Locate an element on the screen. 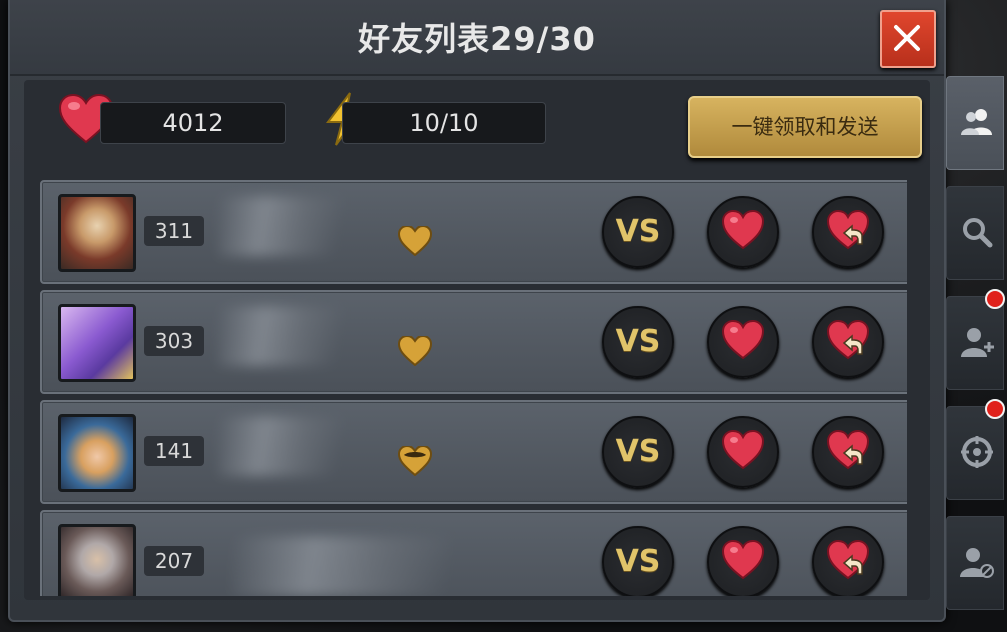 Image resolution: width=1007 pixels, height=632 pixels. friend-row: 311 VS is located at coordinates (473, 232).